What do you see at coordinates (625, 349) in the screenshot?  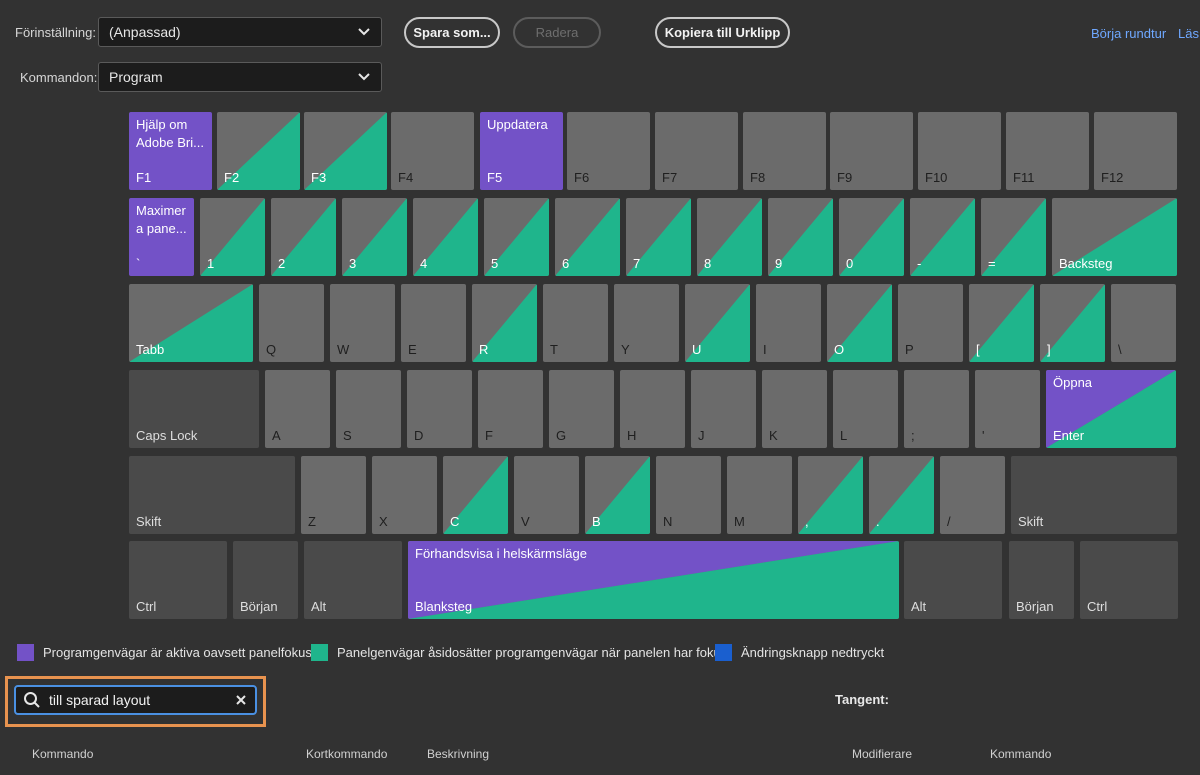 I see `key-label: Y` at bounding box center [625, 349].